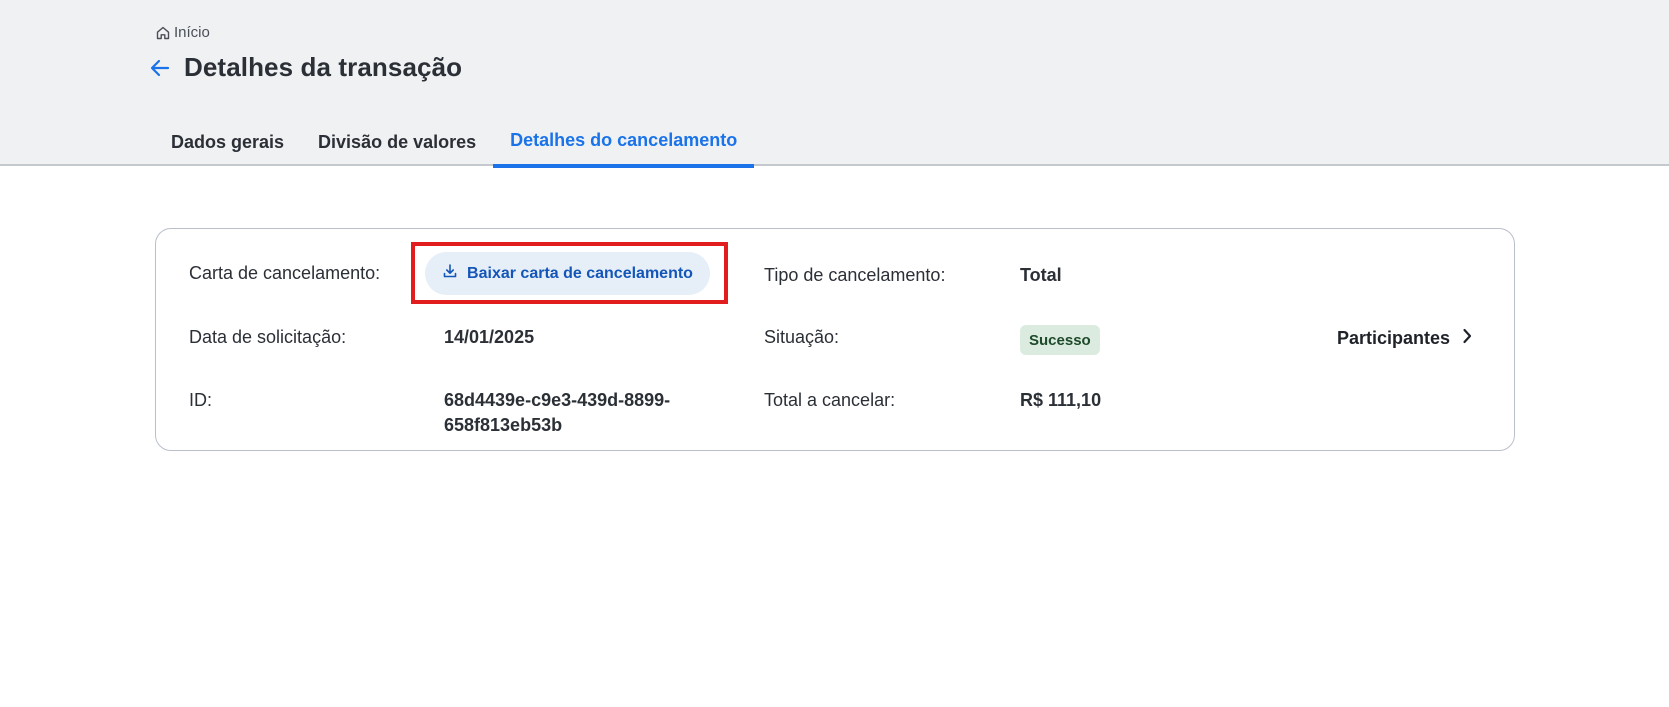 This screenshot has height=707, width=1669. What do you see at coordinates (580, 273) in the screenshot?
I see `download-button-label: Baixar carta de cancelamento` at bounding box center [580, 273].